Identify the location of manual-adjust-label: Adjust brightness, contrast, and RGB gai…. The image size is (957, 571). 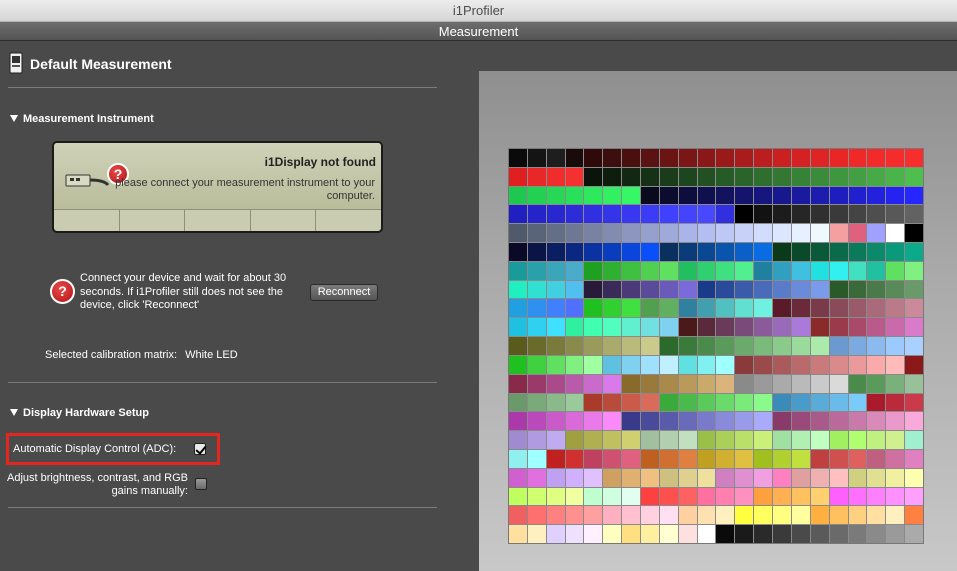
(97, 484).